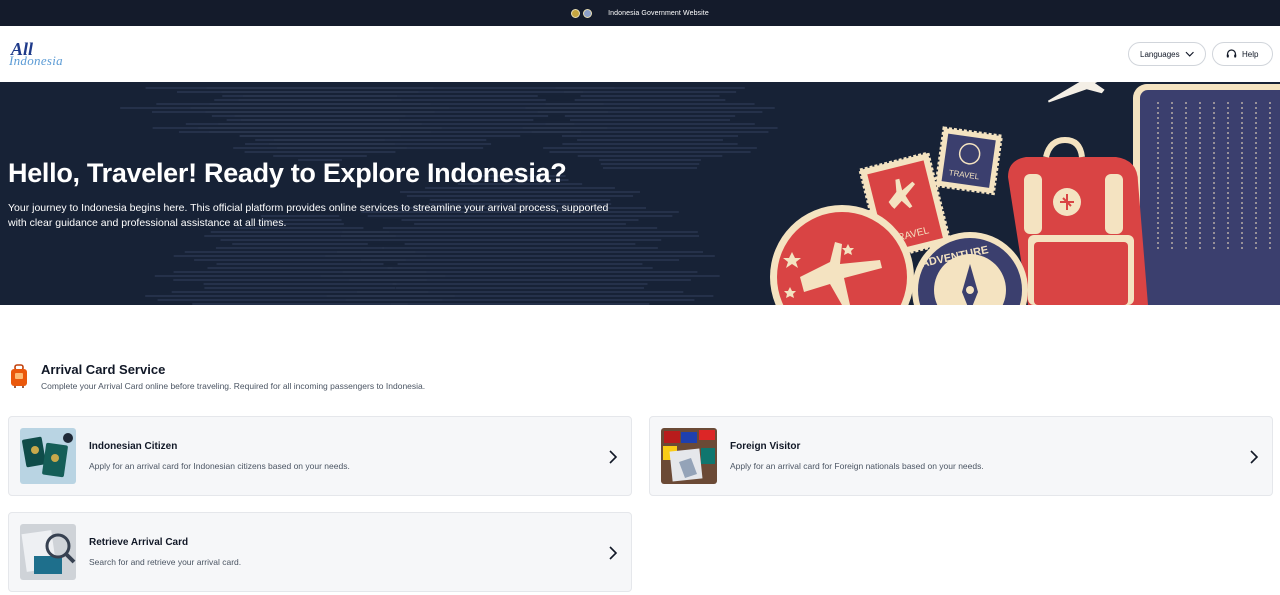 The height and width of the screenshot is (595, 1280). I want to click on chevron-down-icon, so click(1189, 54).